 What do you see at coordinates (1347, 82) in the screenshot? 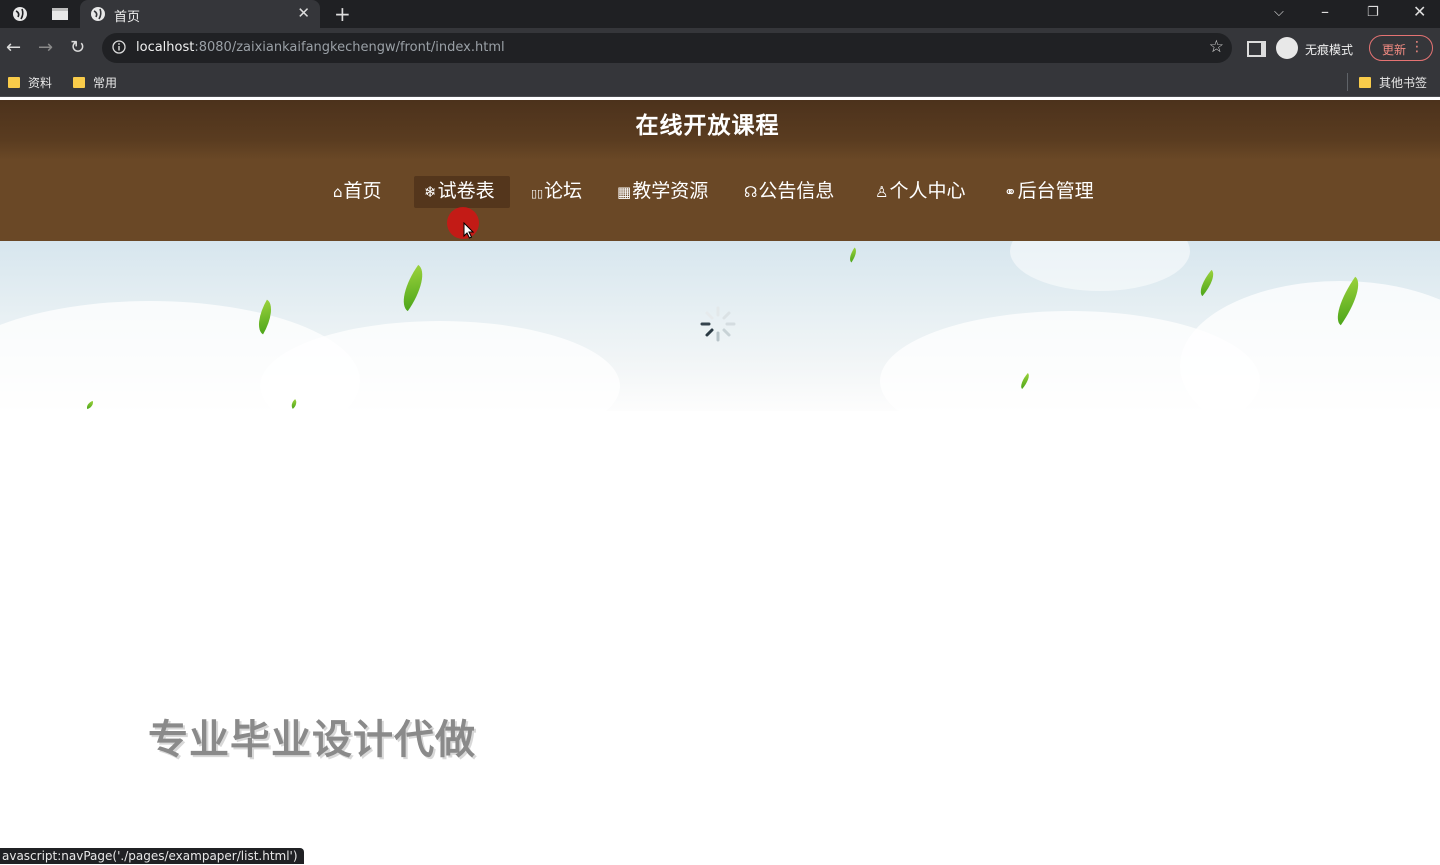
I see `bookmark-divider` at bounding box center [1347, 82].